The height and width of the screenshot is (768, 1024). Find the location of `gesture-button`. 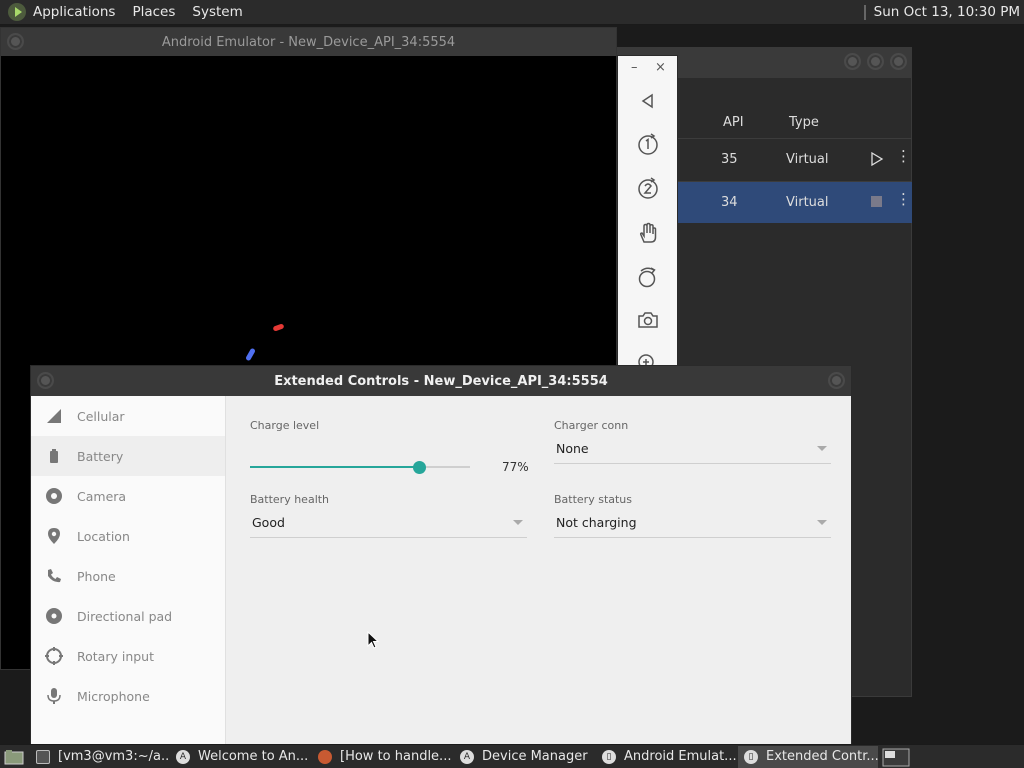

gesture-button is located at coordinates (648, 233).